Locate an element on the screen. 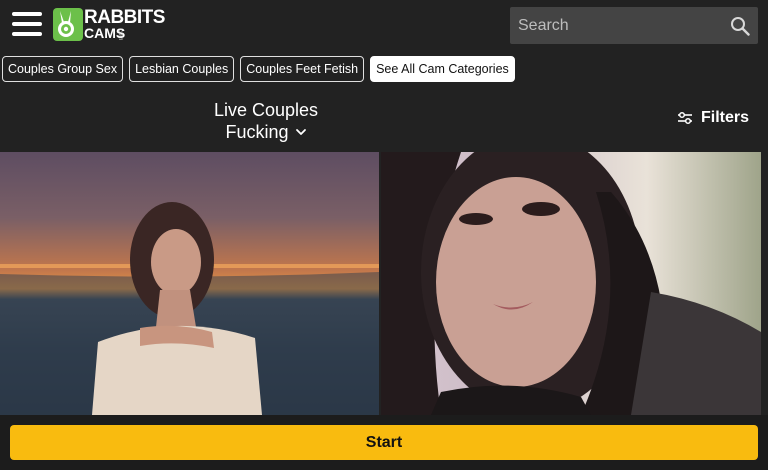 The image size is (768, 470). site-logo: RABBITS CAMS com is located at coordinates (109, 25).